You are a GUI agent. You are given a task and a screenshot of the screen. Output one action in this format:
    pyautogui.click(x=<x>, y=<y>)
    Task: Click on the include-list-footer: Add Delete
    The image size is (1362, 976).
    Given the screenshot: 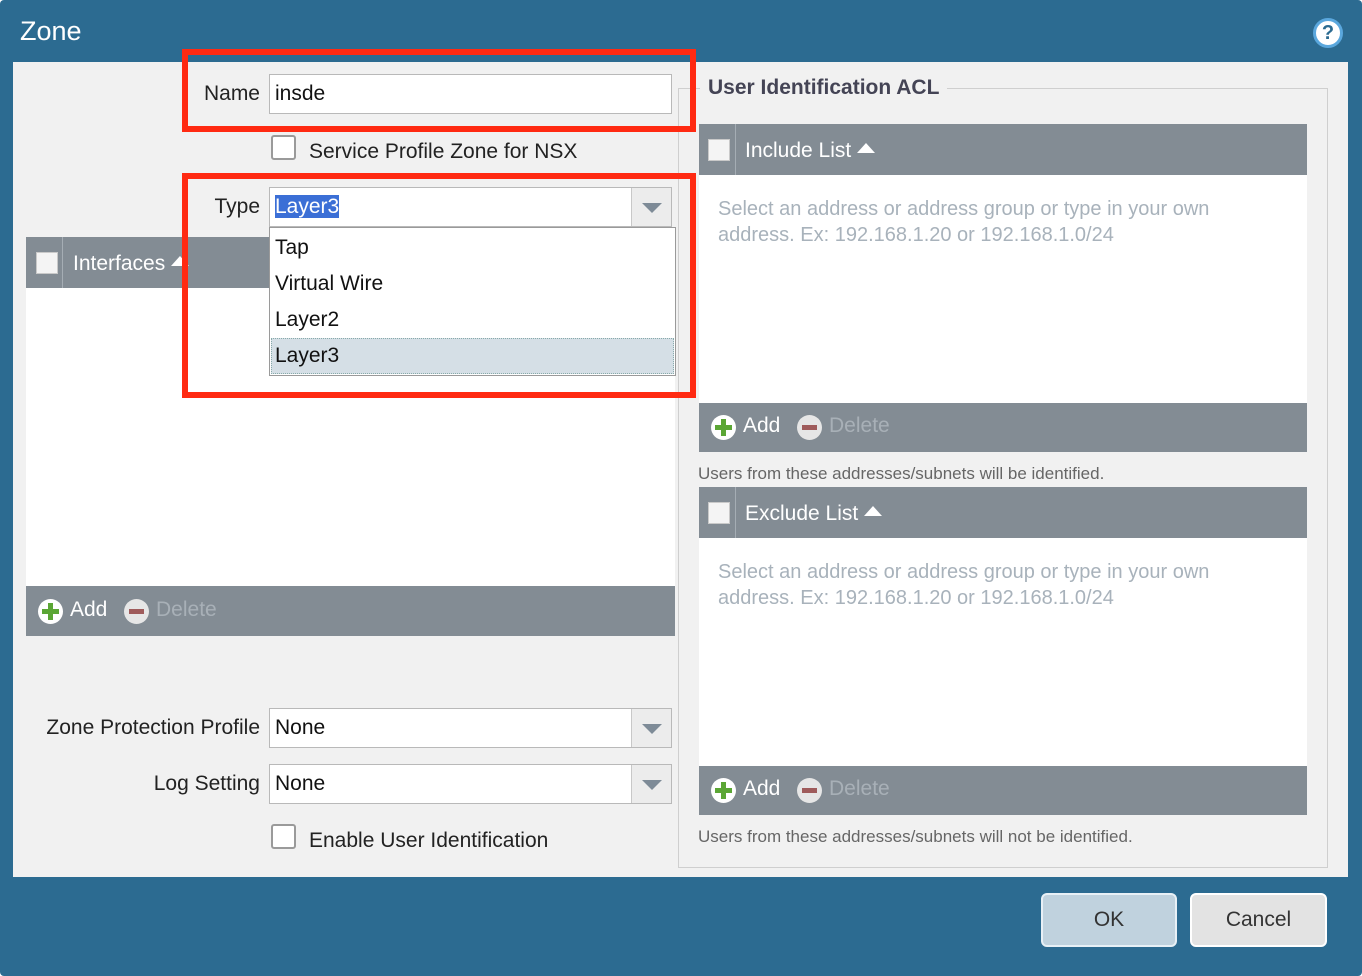 What is the action you would take?
    pyautogui.click(x=1003, y=427)
    